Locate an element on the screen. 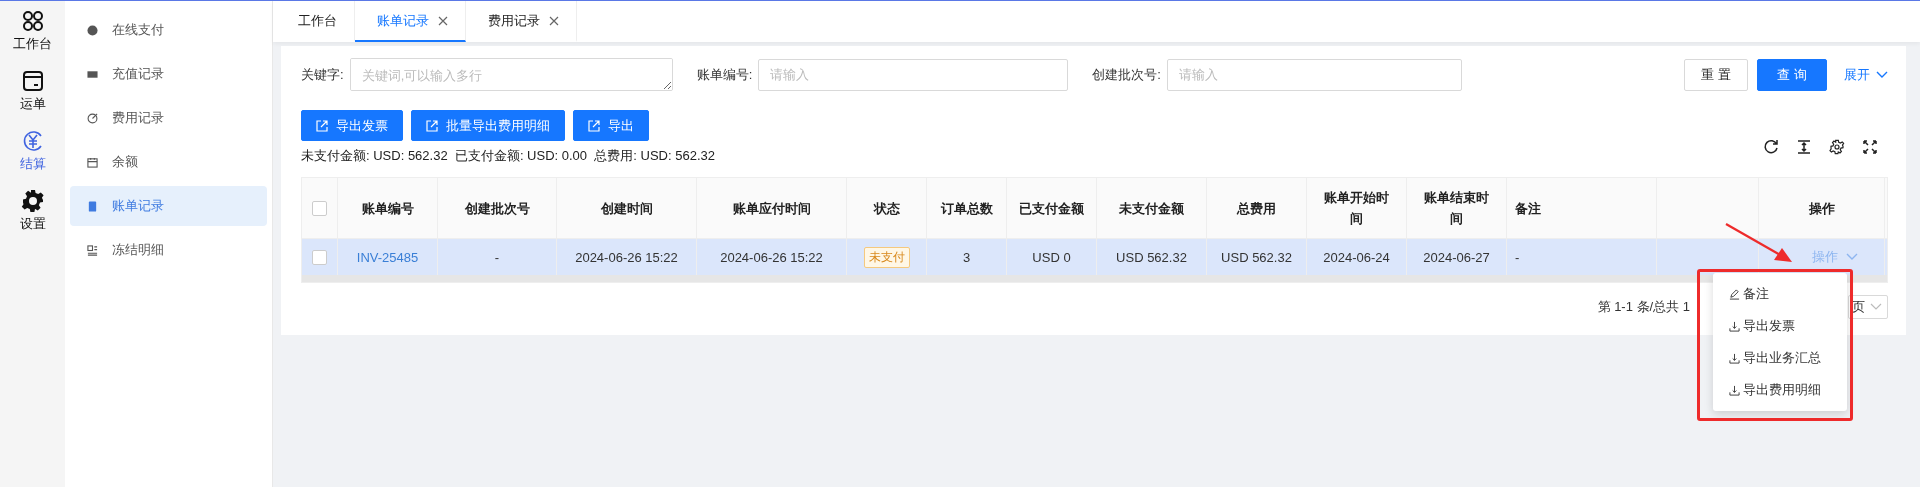  field-label: 创建批次号: is located at coordinates (1126, 74).